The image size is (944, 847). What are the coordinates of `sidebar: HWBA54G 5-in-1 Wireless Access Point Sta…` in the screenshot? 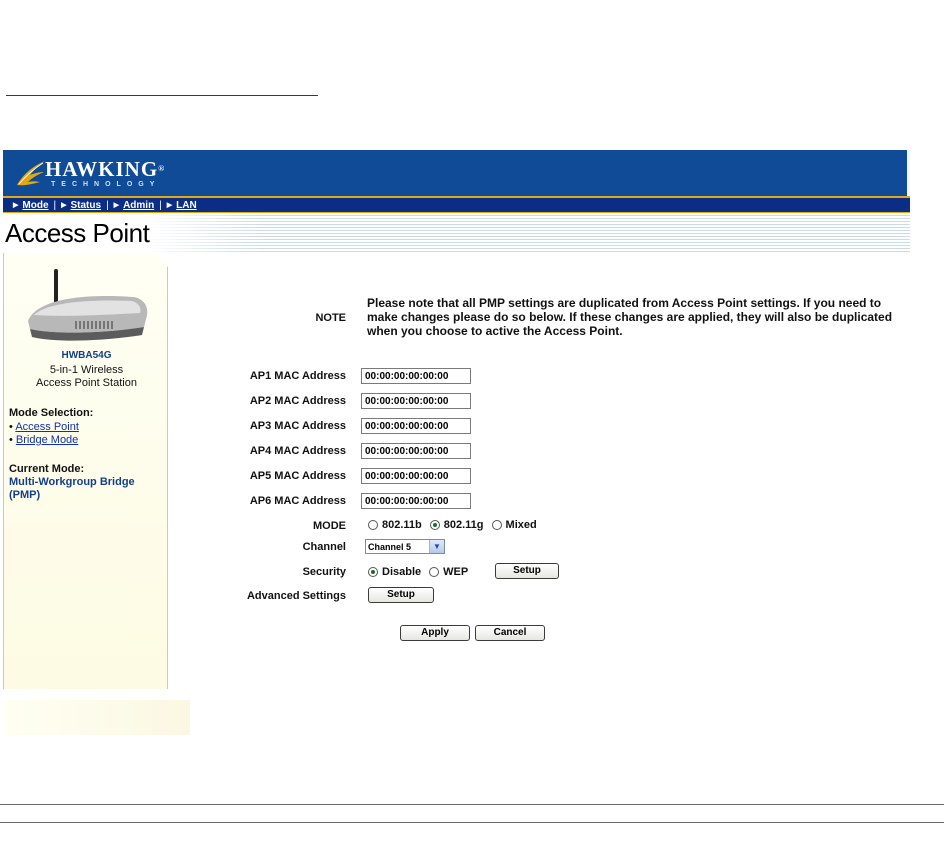 It's located at (85, 471).